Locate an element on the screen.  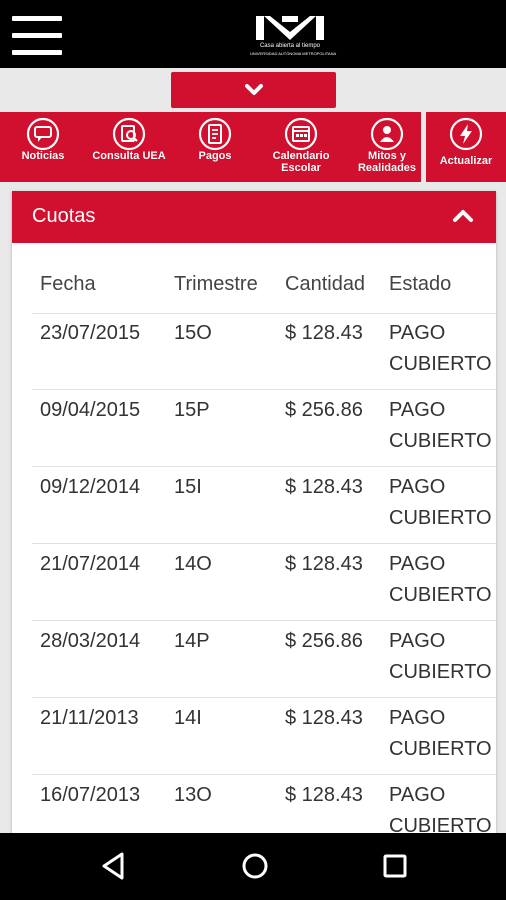
expand-header-button is located at coordinates (253, 90).